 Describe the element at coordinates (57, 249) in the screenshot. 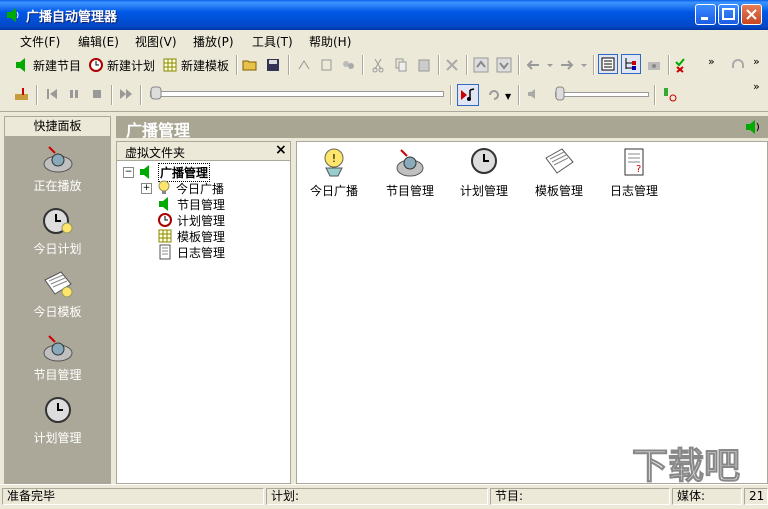

I see `quick-item-label: 今日计划` at that location.